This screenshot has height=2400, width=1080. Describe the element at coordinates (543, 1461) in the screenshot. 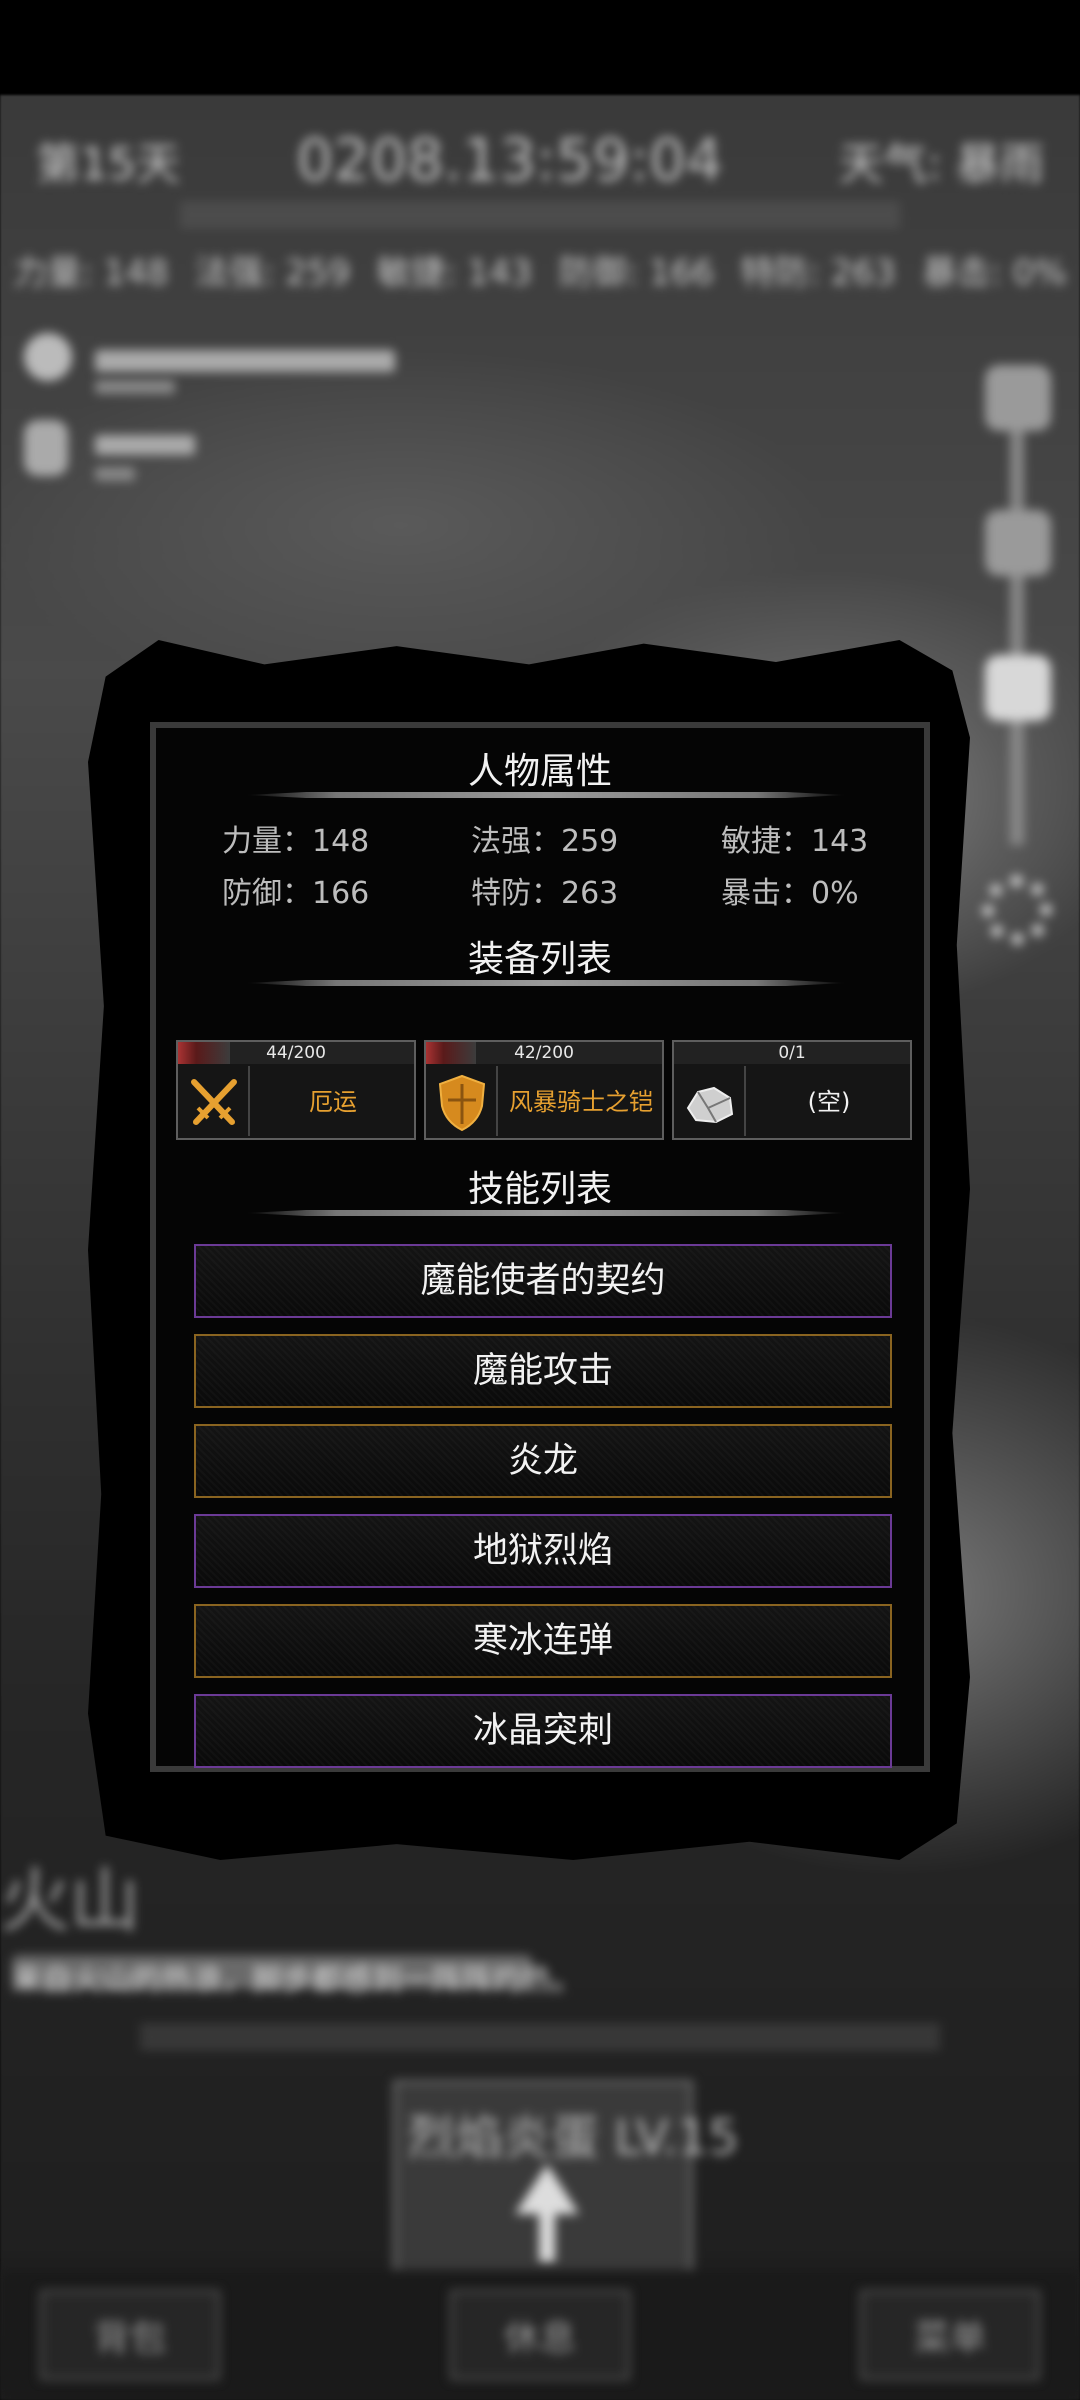

I see `skill-button: 炎龙` at that location.